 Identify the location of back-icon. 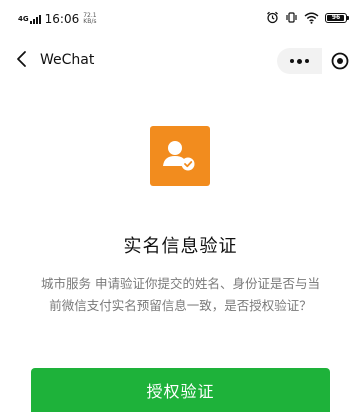
(23, 59).